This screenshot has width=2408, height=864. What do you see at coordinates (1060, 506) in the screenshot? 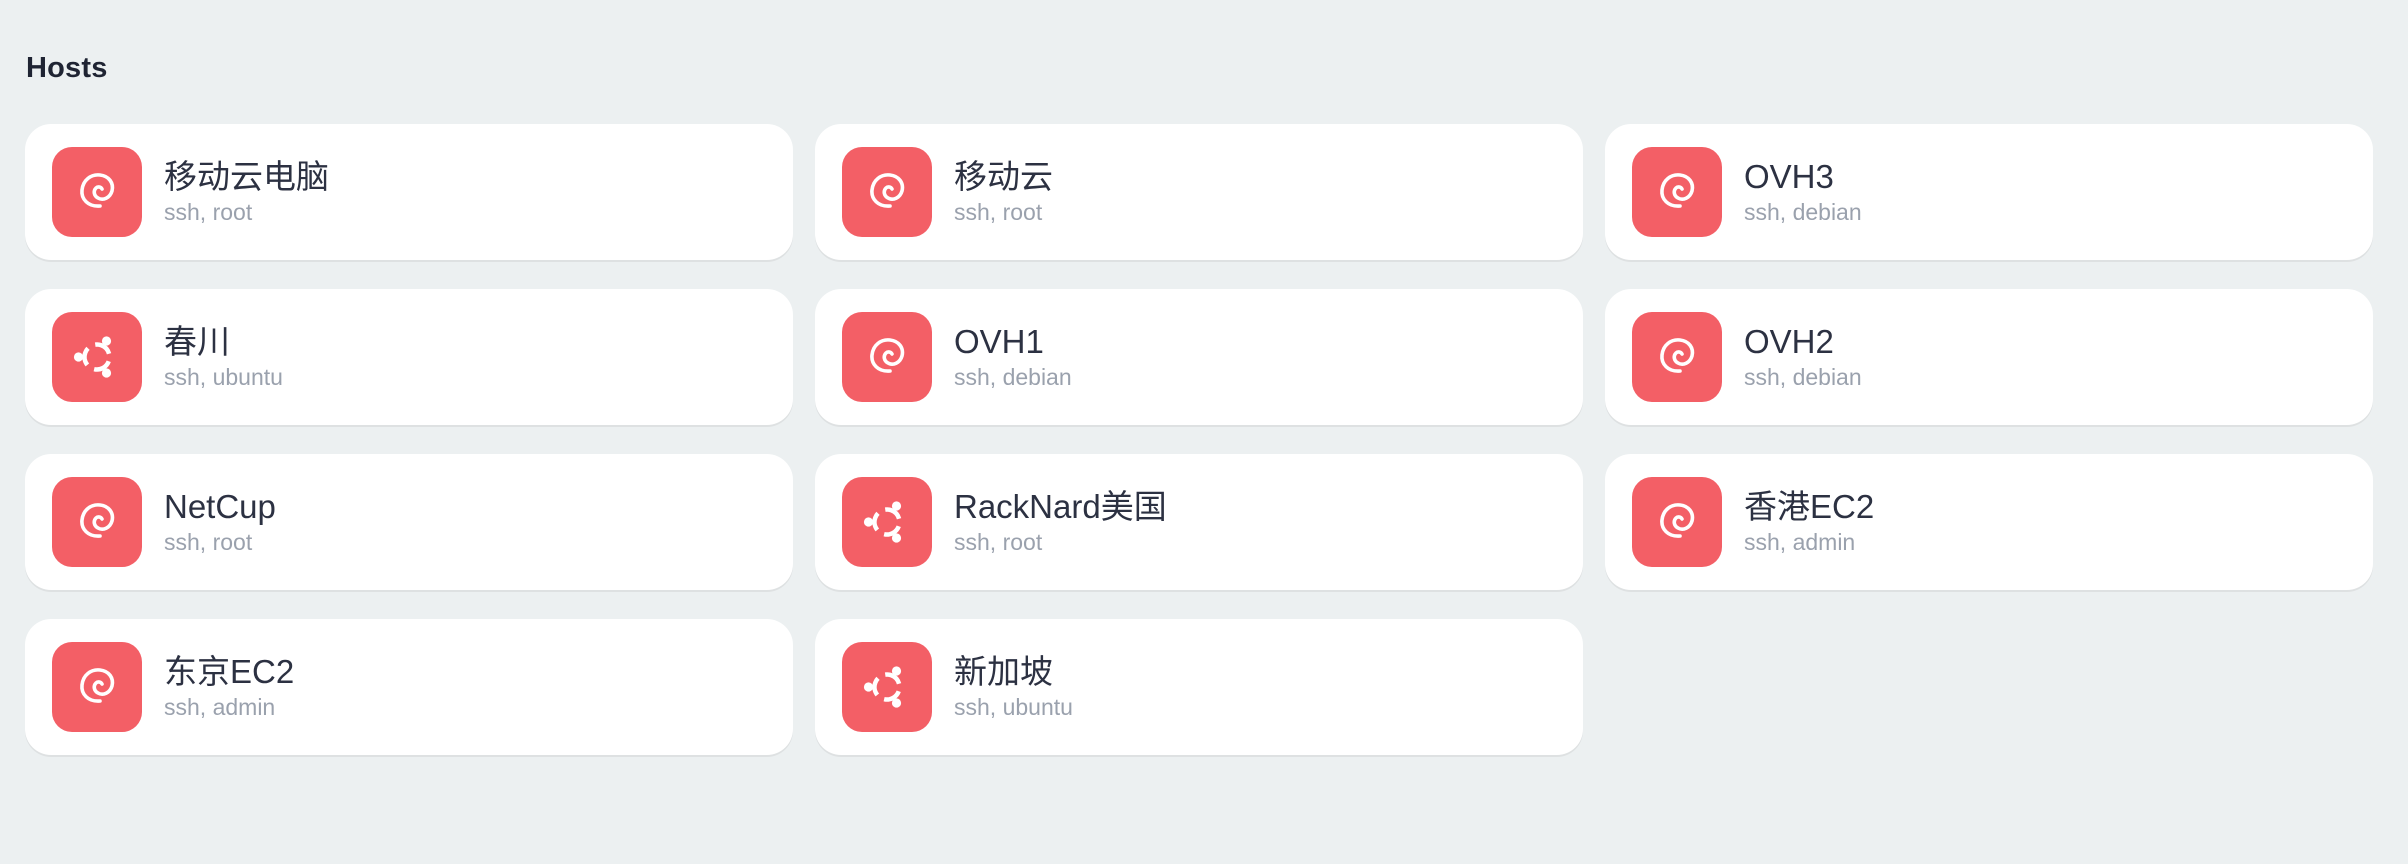
I see `host-name: RackNard美国` at bounding box center [1060, 506].